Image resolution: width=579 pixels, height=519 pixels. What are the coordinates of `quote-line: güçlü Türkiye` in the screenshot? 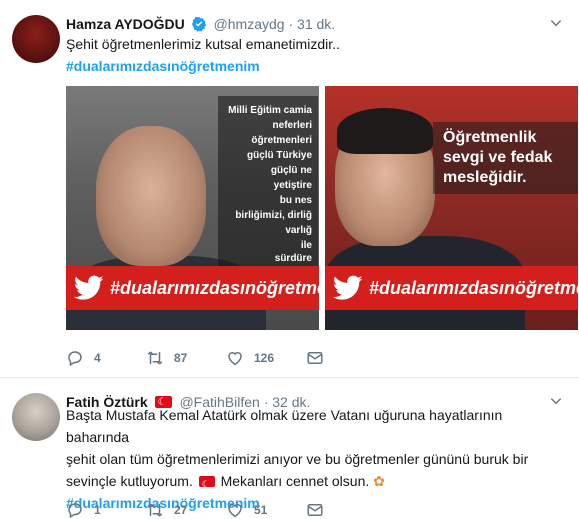 It's located at (279, 155).